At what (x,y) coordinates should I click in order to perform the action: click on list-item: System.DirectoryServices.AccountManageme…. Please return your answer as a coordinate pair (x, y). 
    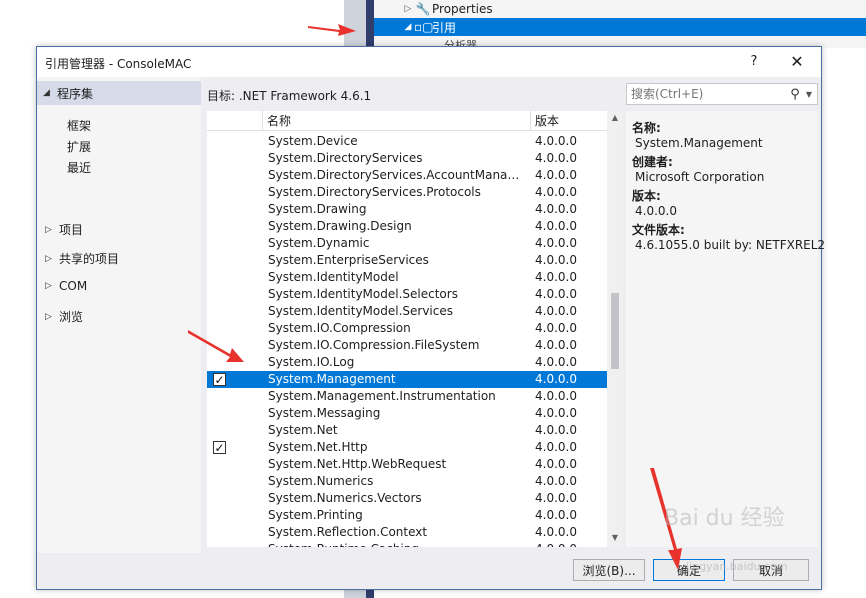
    Looking at the image, I should click on (407, 175).